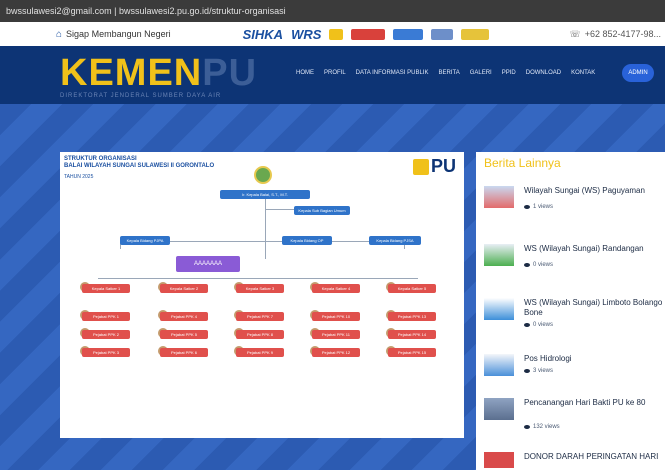 Image resolution: width=665 pixels, height=470 pixels. What do you see at coordinates (475, 34) in the screenshot?
I see `award-logo` at bounding box center [475, 34].